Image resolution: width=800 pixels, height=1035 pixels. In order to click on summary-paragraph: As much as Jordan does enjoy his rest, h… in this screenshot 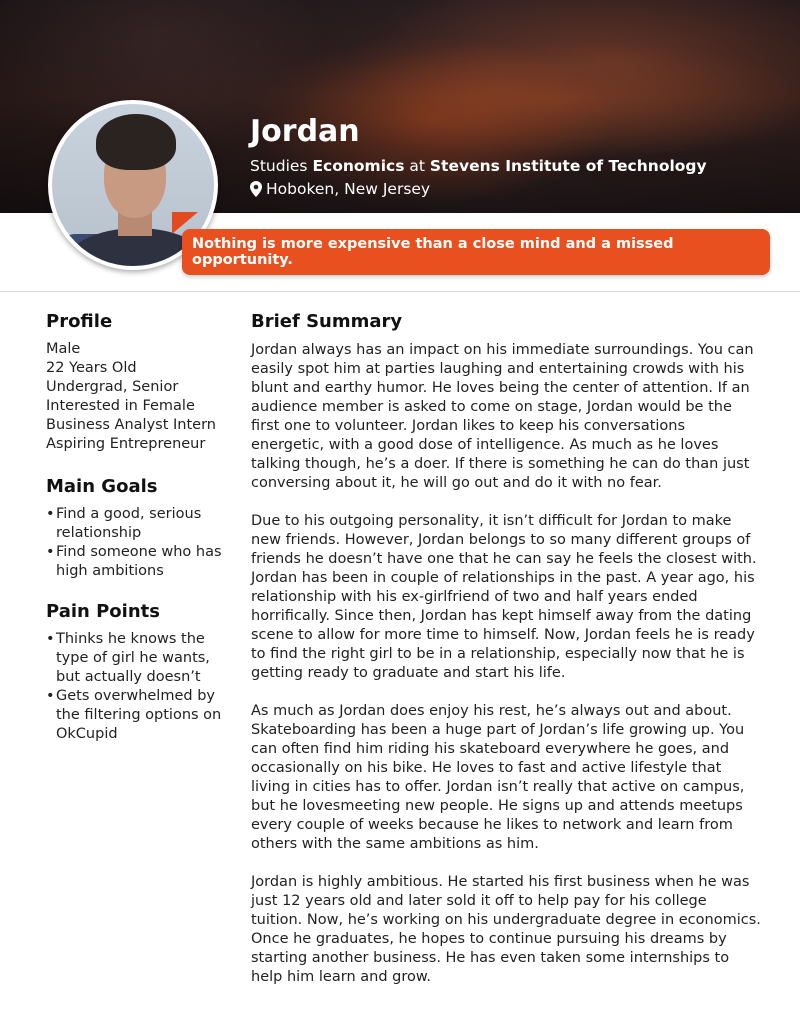, I will do `click(498, 777)`.